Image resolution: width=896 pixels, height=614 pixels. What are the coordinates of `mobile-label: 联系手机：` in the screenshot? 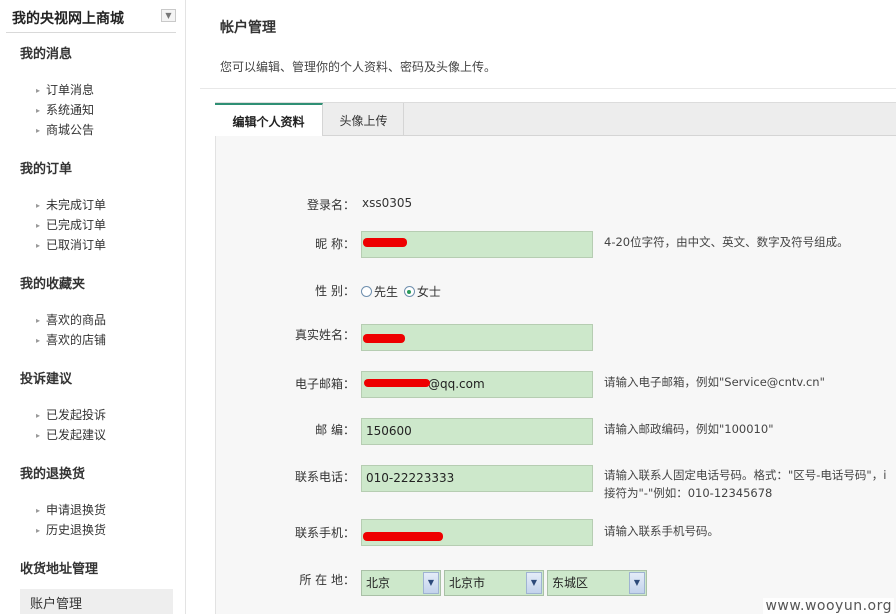 It's located at (324, 533).